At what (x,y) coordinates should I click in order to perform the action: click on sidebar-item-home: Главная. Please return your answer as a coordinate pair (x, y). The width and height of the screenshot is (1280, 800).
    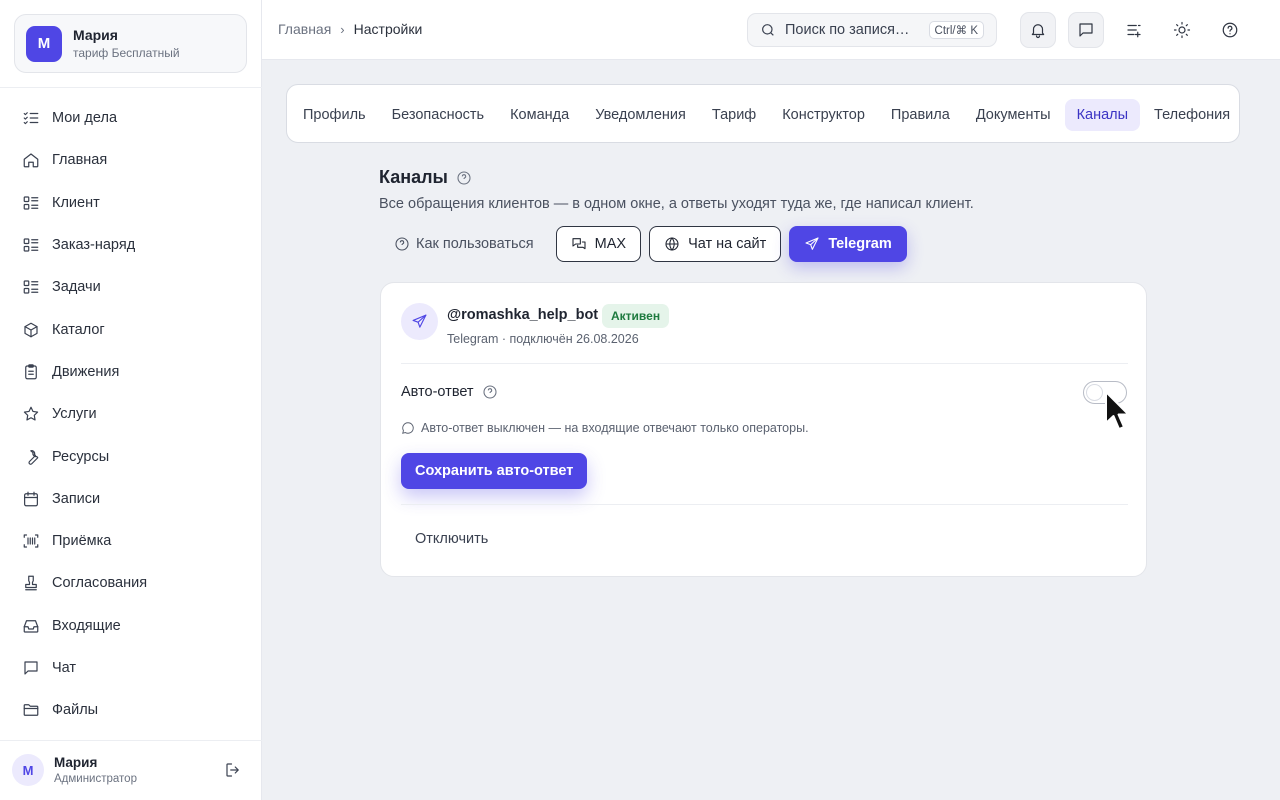
    Looking at the image, I should click on (131, 160).